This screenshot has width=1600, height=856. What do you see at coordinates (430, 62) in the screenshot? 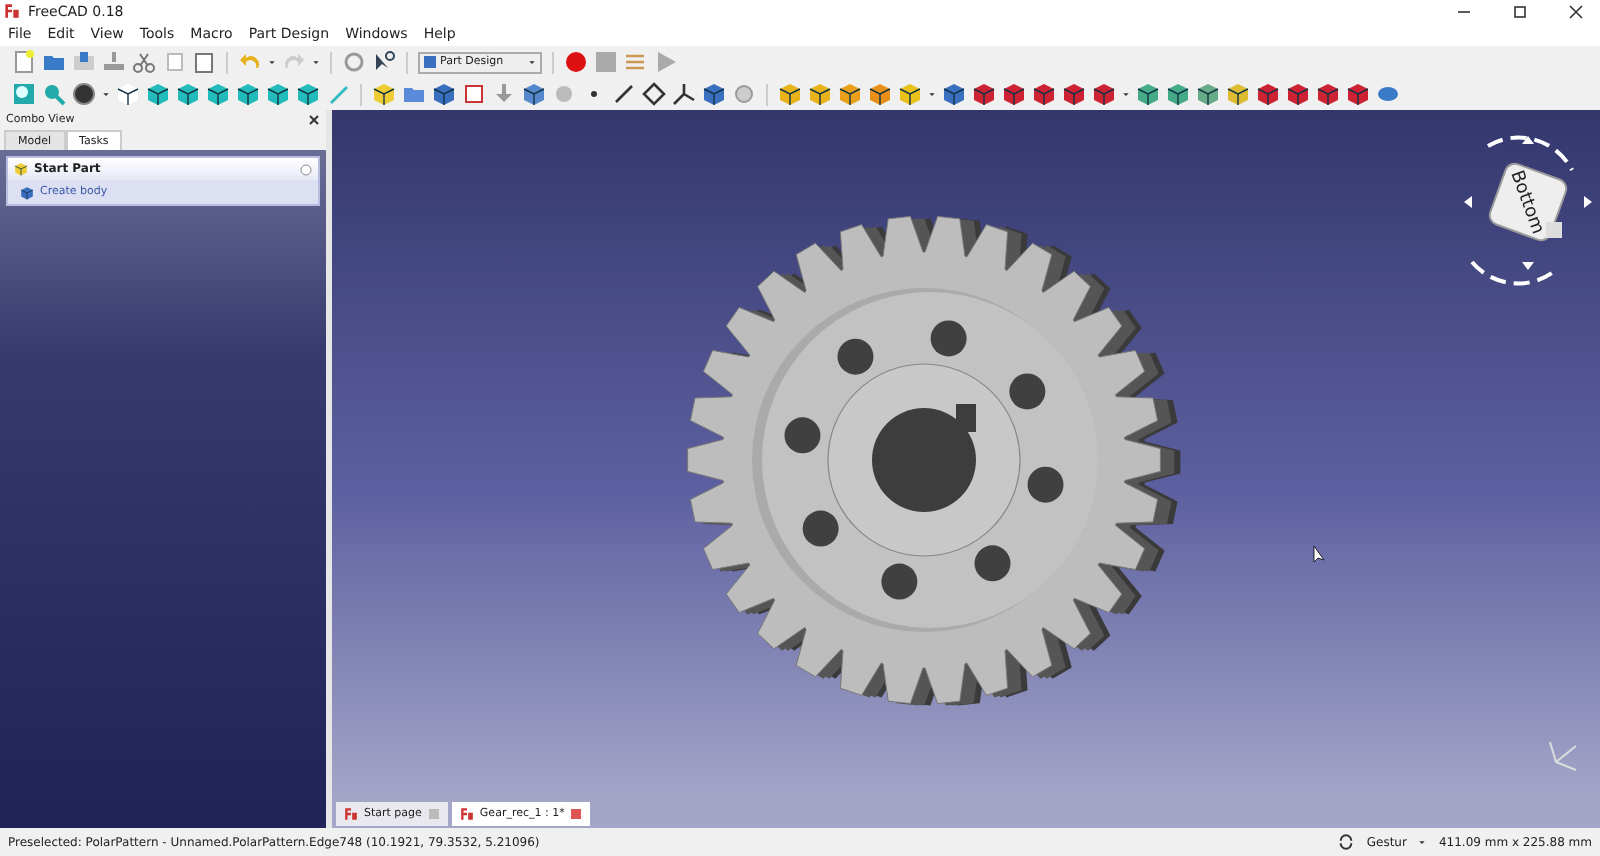
I see `workbench-icon` at bounding box center [430, 62].